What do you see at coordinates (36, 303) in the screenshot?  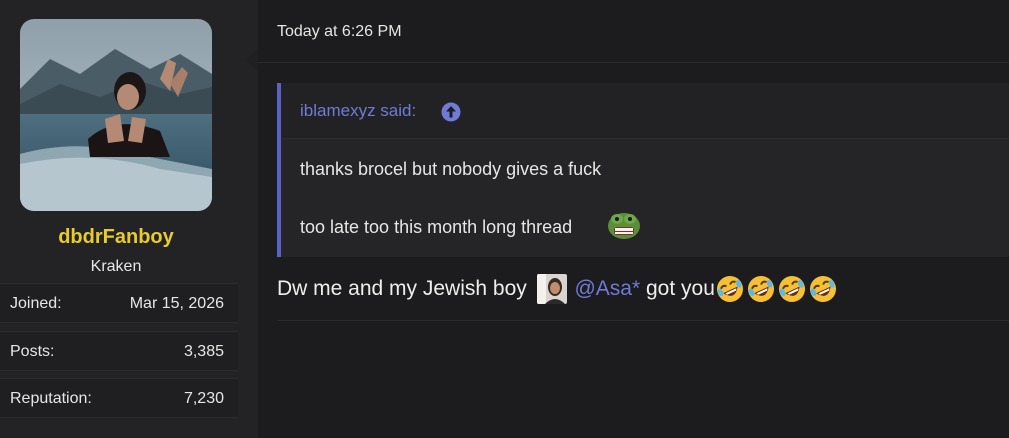 I see `stat-label: Joined:` at bounding box center [36, 303].